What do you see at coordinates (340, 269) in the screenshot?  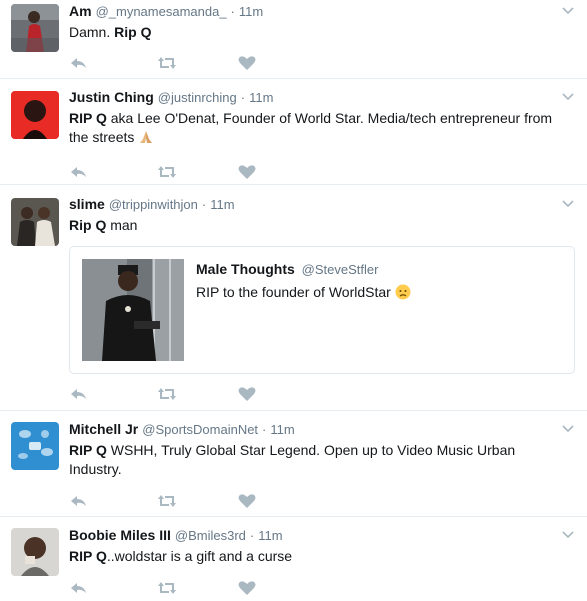 I see `quoted-username: @SteveStfler` at bounding box center [340, 269].